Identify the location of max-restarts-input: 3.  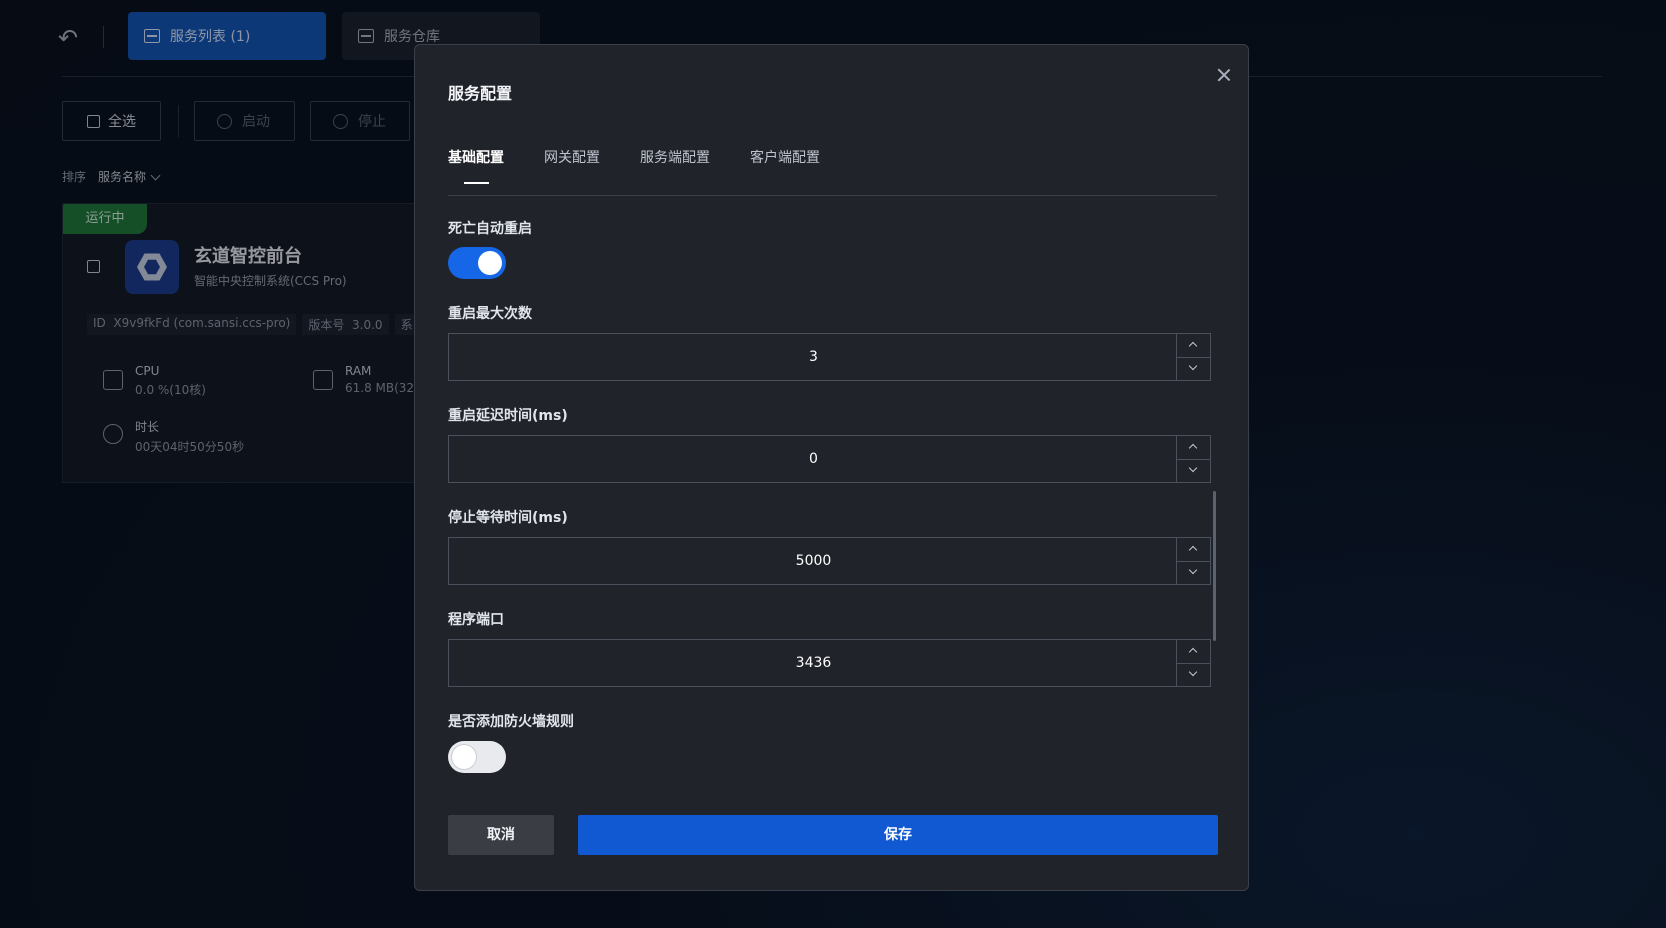
(829, 357).